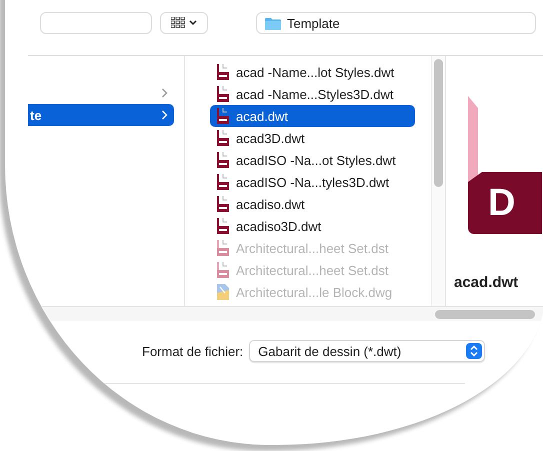 The width and height of the screenshot is (543, 451). What do you see at coordinates (101, 115) in the screenshot?
I see `sidebar-item: te` at bounding box center [101, 115].